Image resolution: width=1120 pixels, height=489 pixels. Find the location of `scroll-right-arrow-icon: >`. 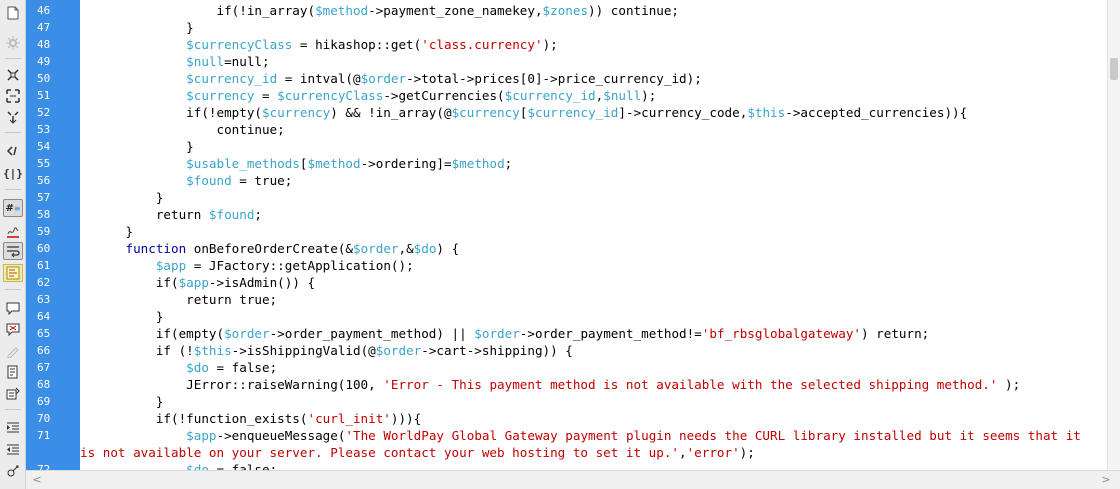

scroll-right-arrow-icon: > is located at coordinates (1106, 480).